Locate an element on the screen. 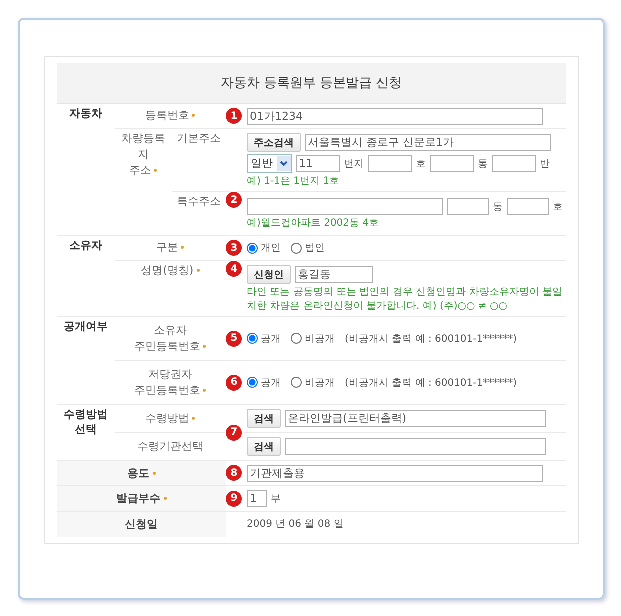 The height and width of the screenshot is (616, 621). group-label: 공개여부 is located at coordinates (85, 326).